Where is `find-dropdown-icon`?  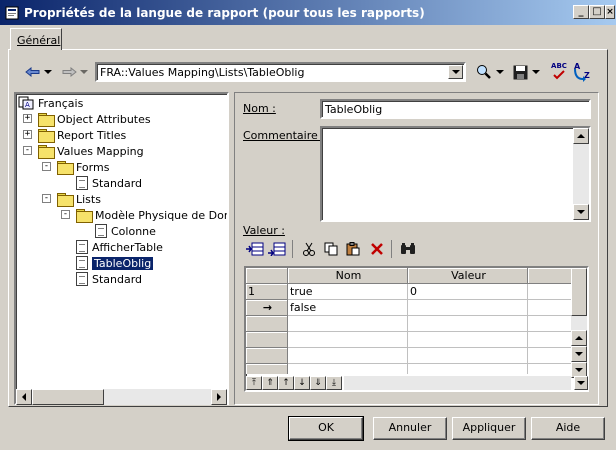
find-dropdown-icon is located at coordinates (500, 72).